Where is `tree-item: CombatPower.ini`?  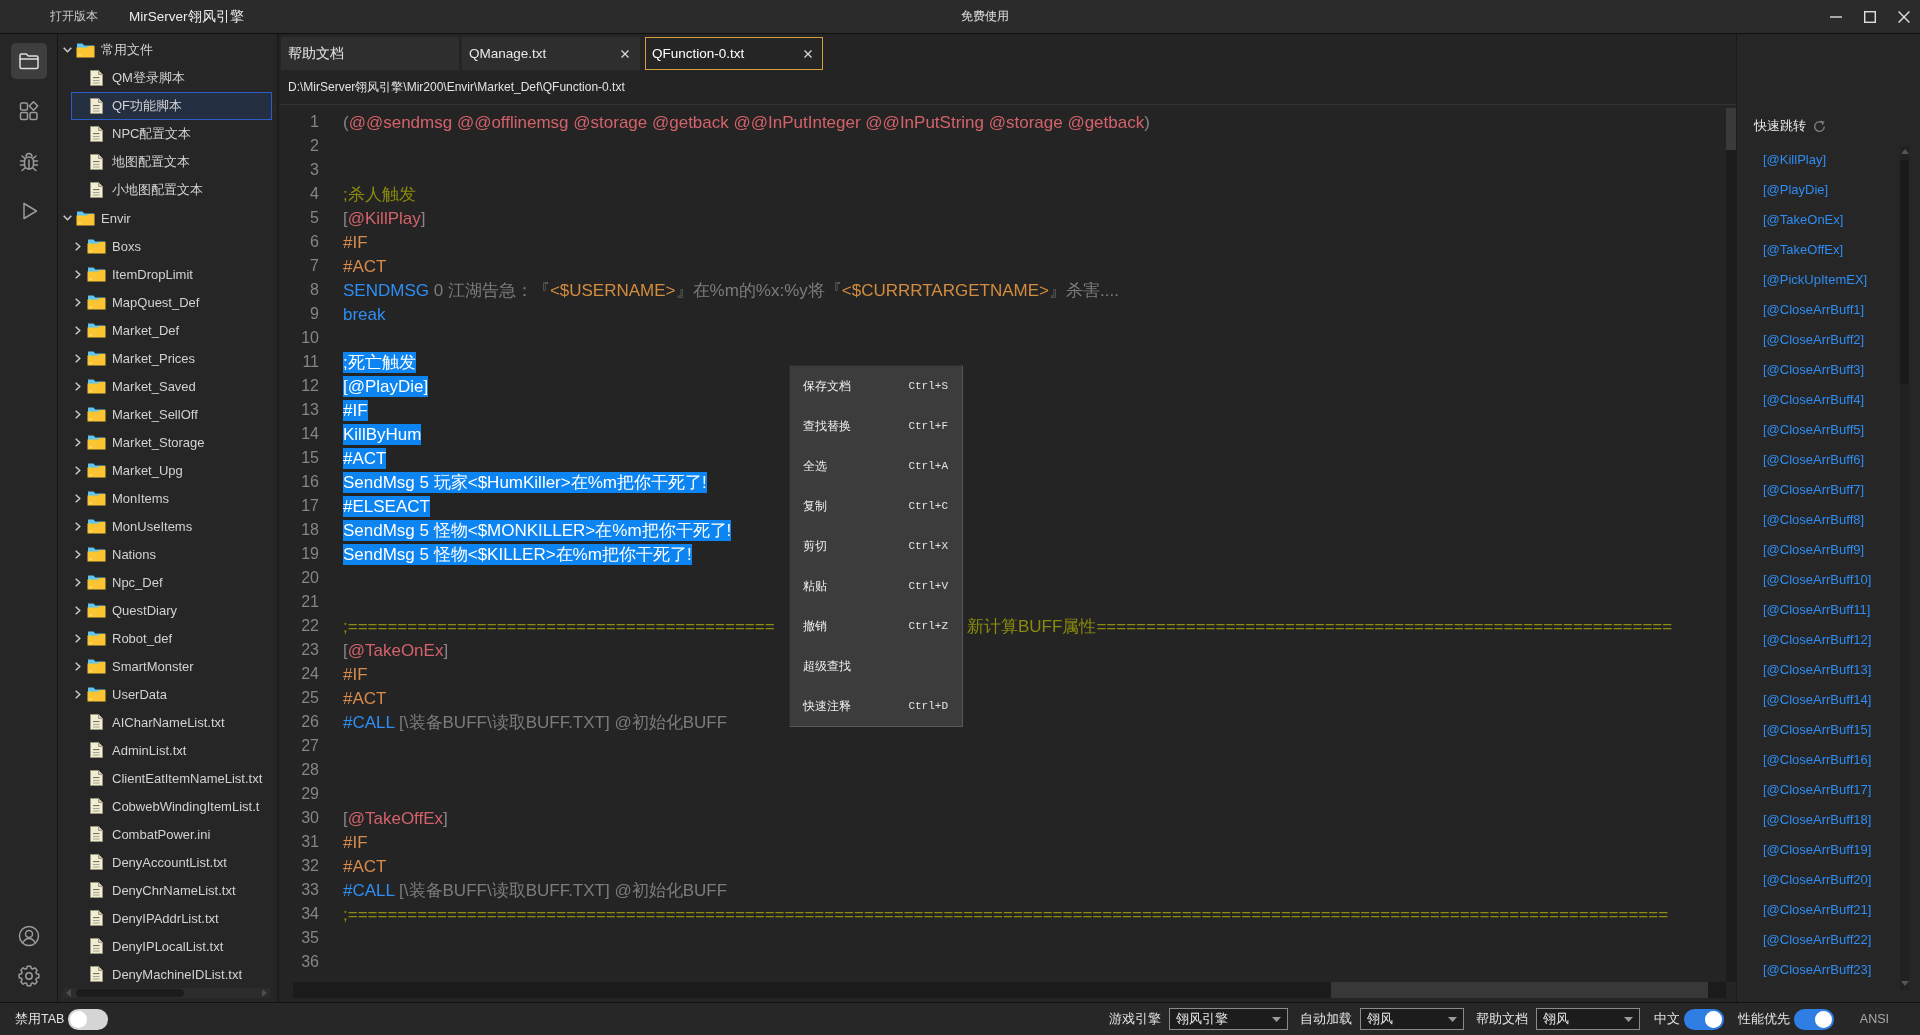
tree-item: CombatPower.ini is located at coordinates (171, 834).